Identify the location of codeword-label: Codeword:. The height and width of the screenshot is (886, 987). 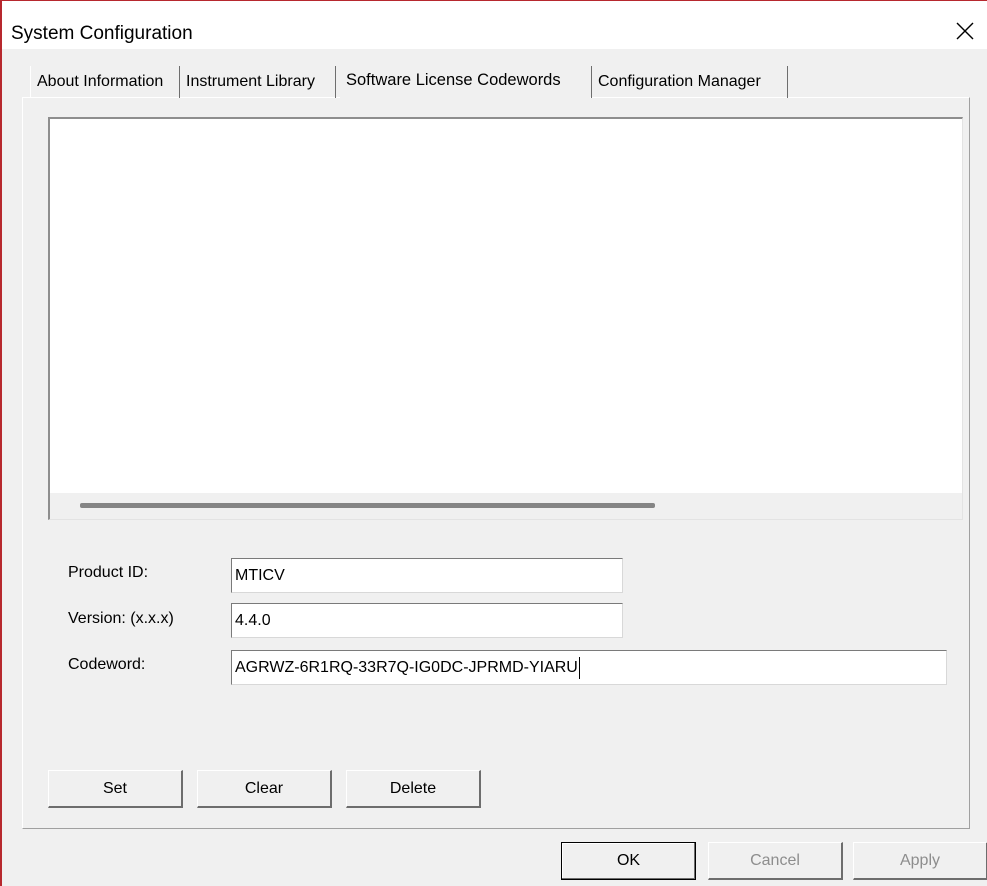
(107, 664).